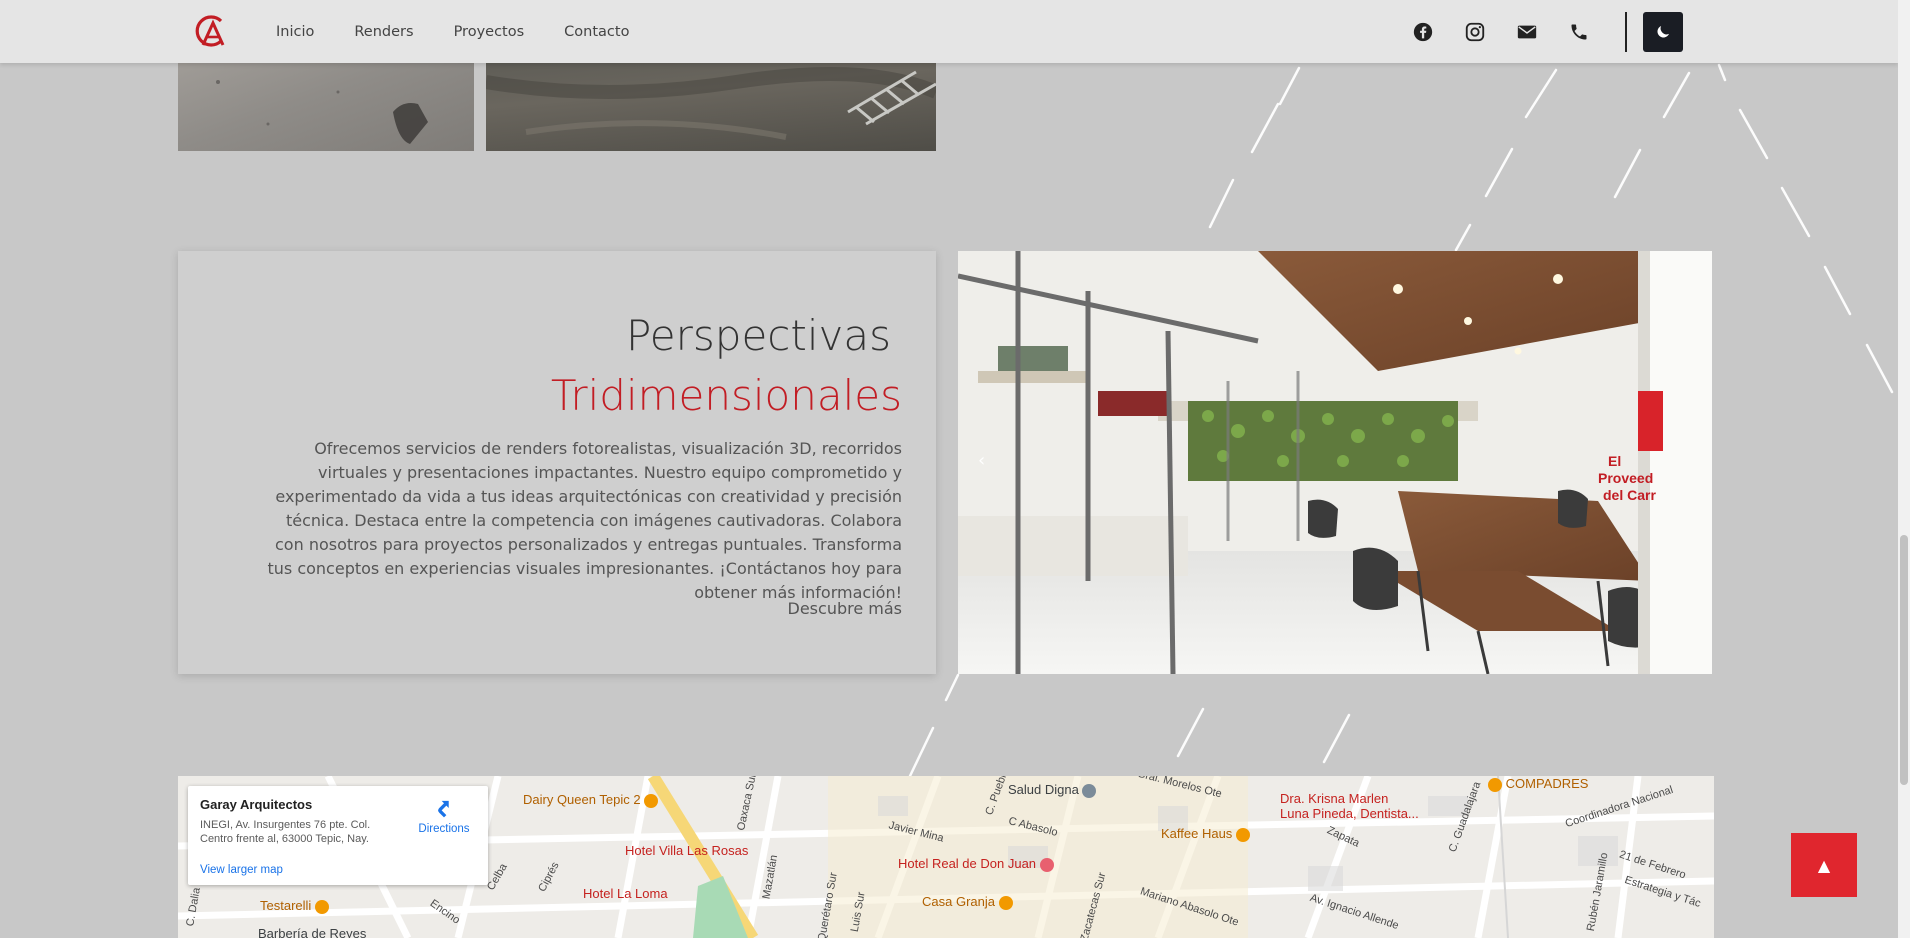  I want to click on poi-label: Barbería de Reyes, so click(312, 932).